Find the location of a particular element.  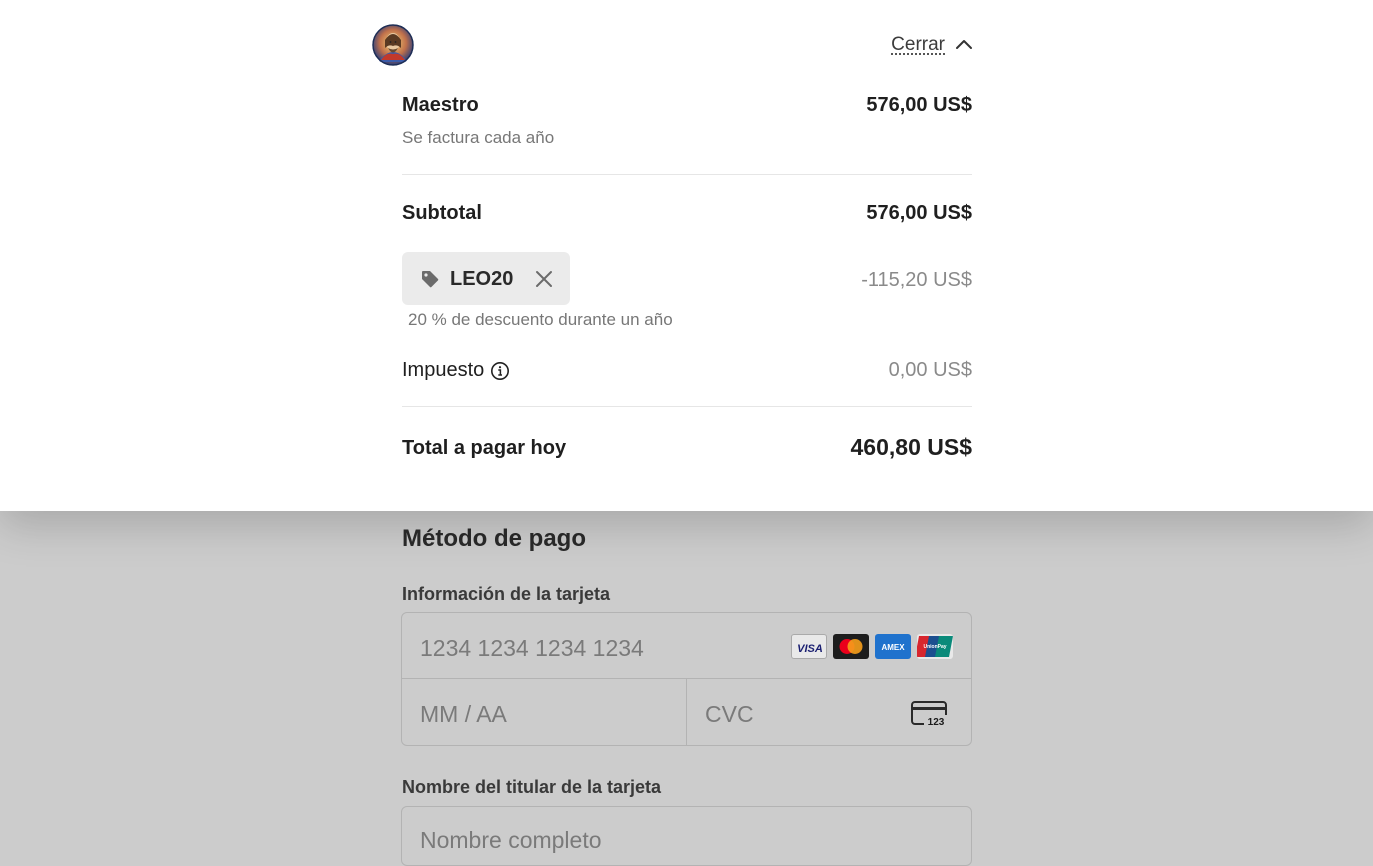

subtotal-row: Subtotal 576,00 US$ is located at coordinates (687, 213).